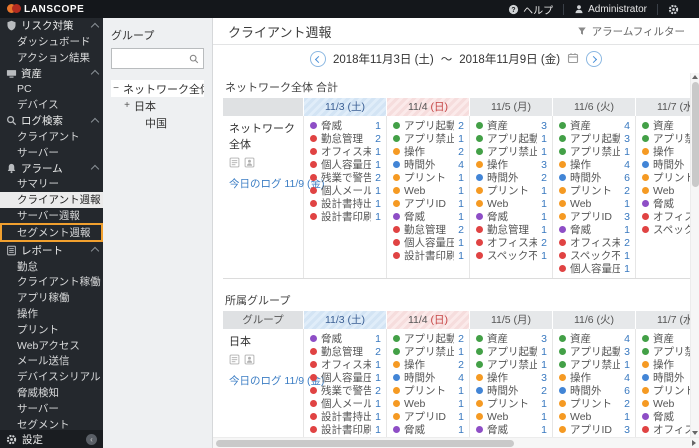 This screenshot has height=448, width=699. What do you see at coordinates (694, 443) in the screenshot?
I see `scroll-right-arrow-icon` at bounding box center [694, 443].